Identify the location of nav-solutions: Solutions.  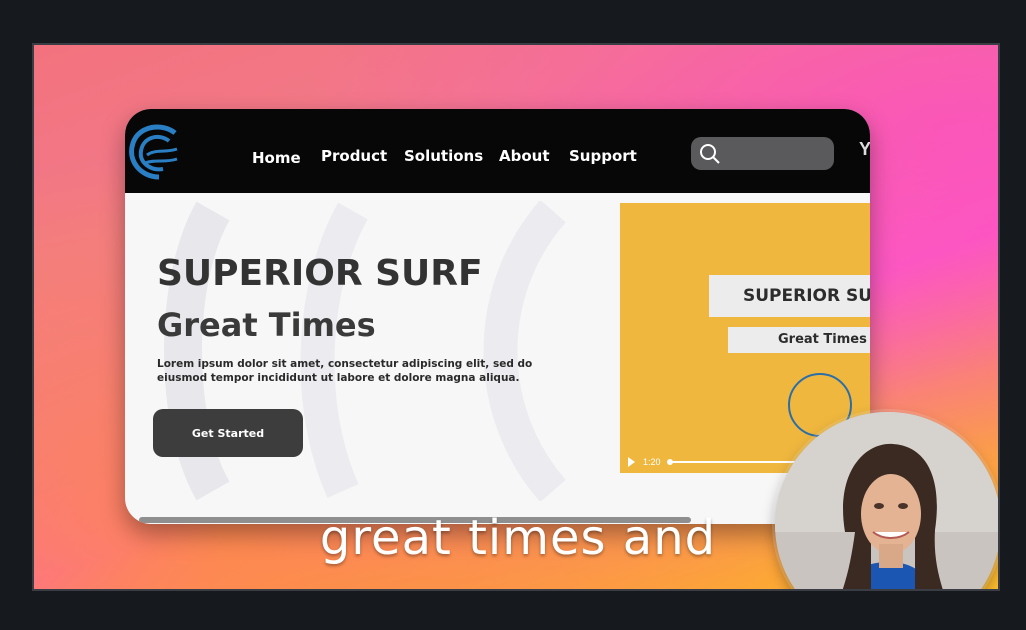
(443, 156).